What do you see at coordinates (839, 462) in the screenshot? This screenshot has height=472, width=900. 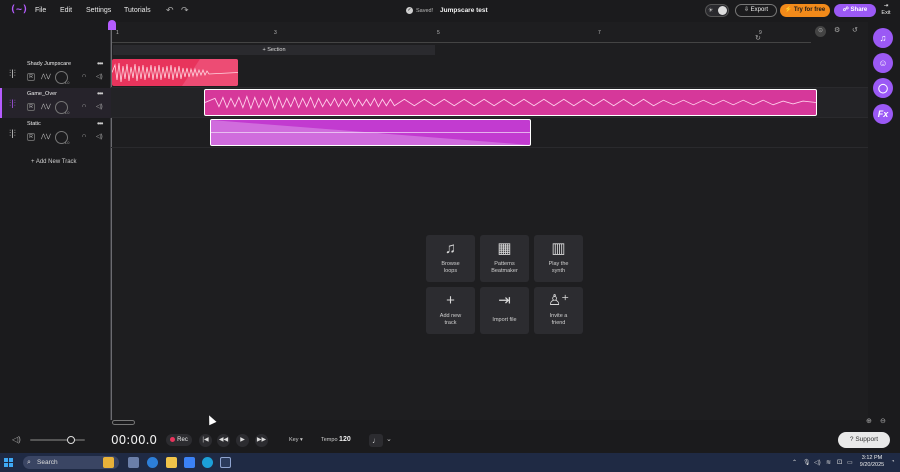 I see `network-icon: ⚀` at bounding box center [839, 462].